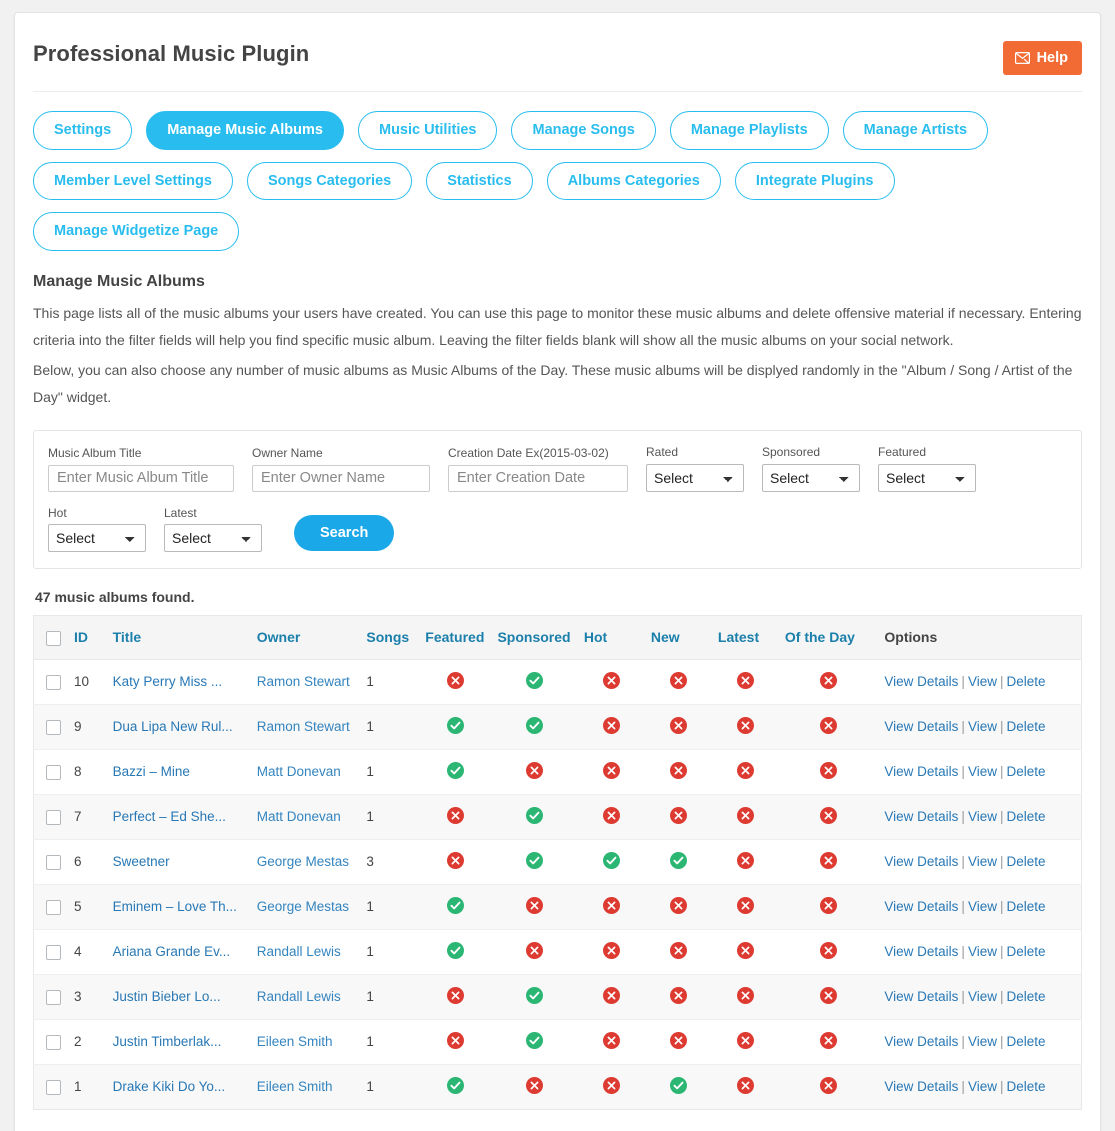  Describe the element at coordinates (455, 637) in the screenshot. I see `header-featured: Featured` at that location.